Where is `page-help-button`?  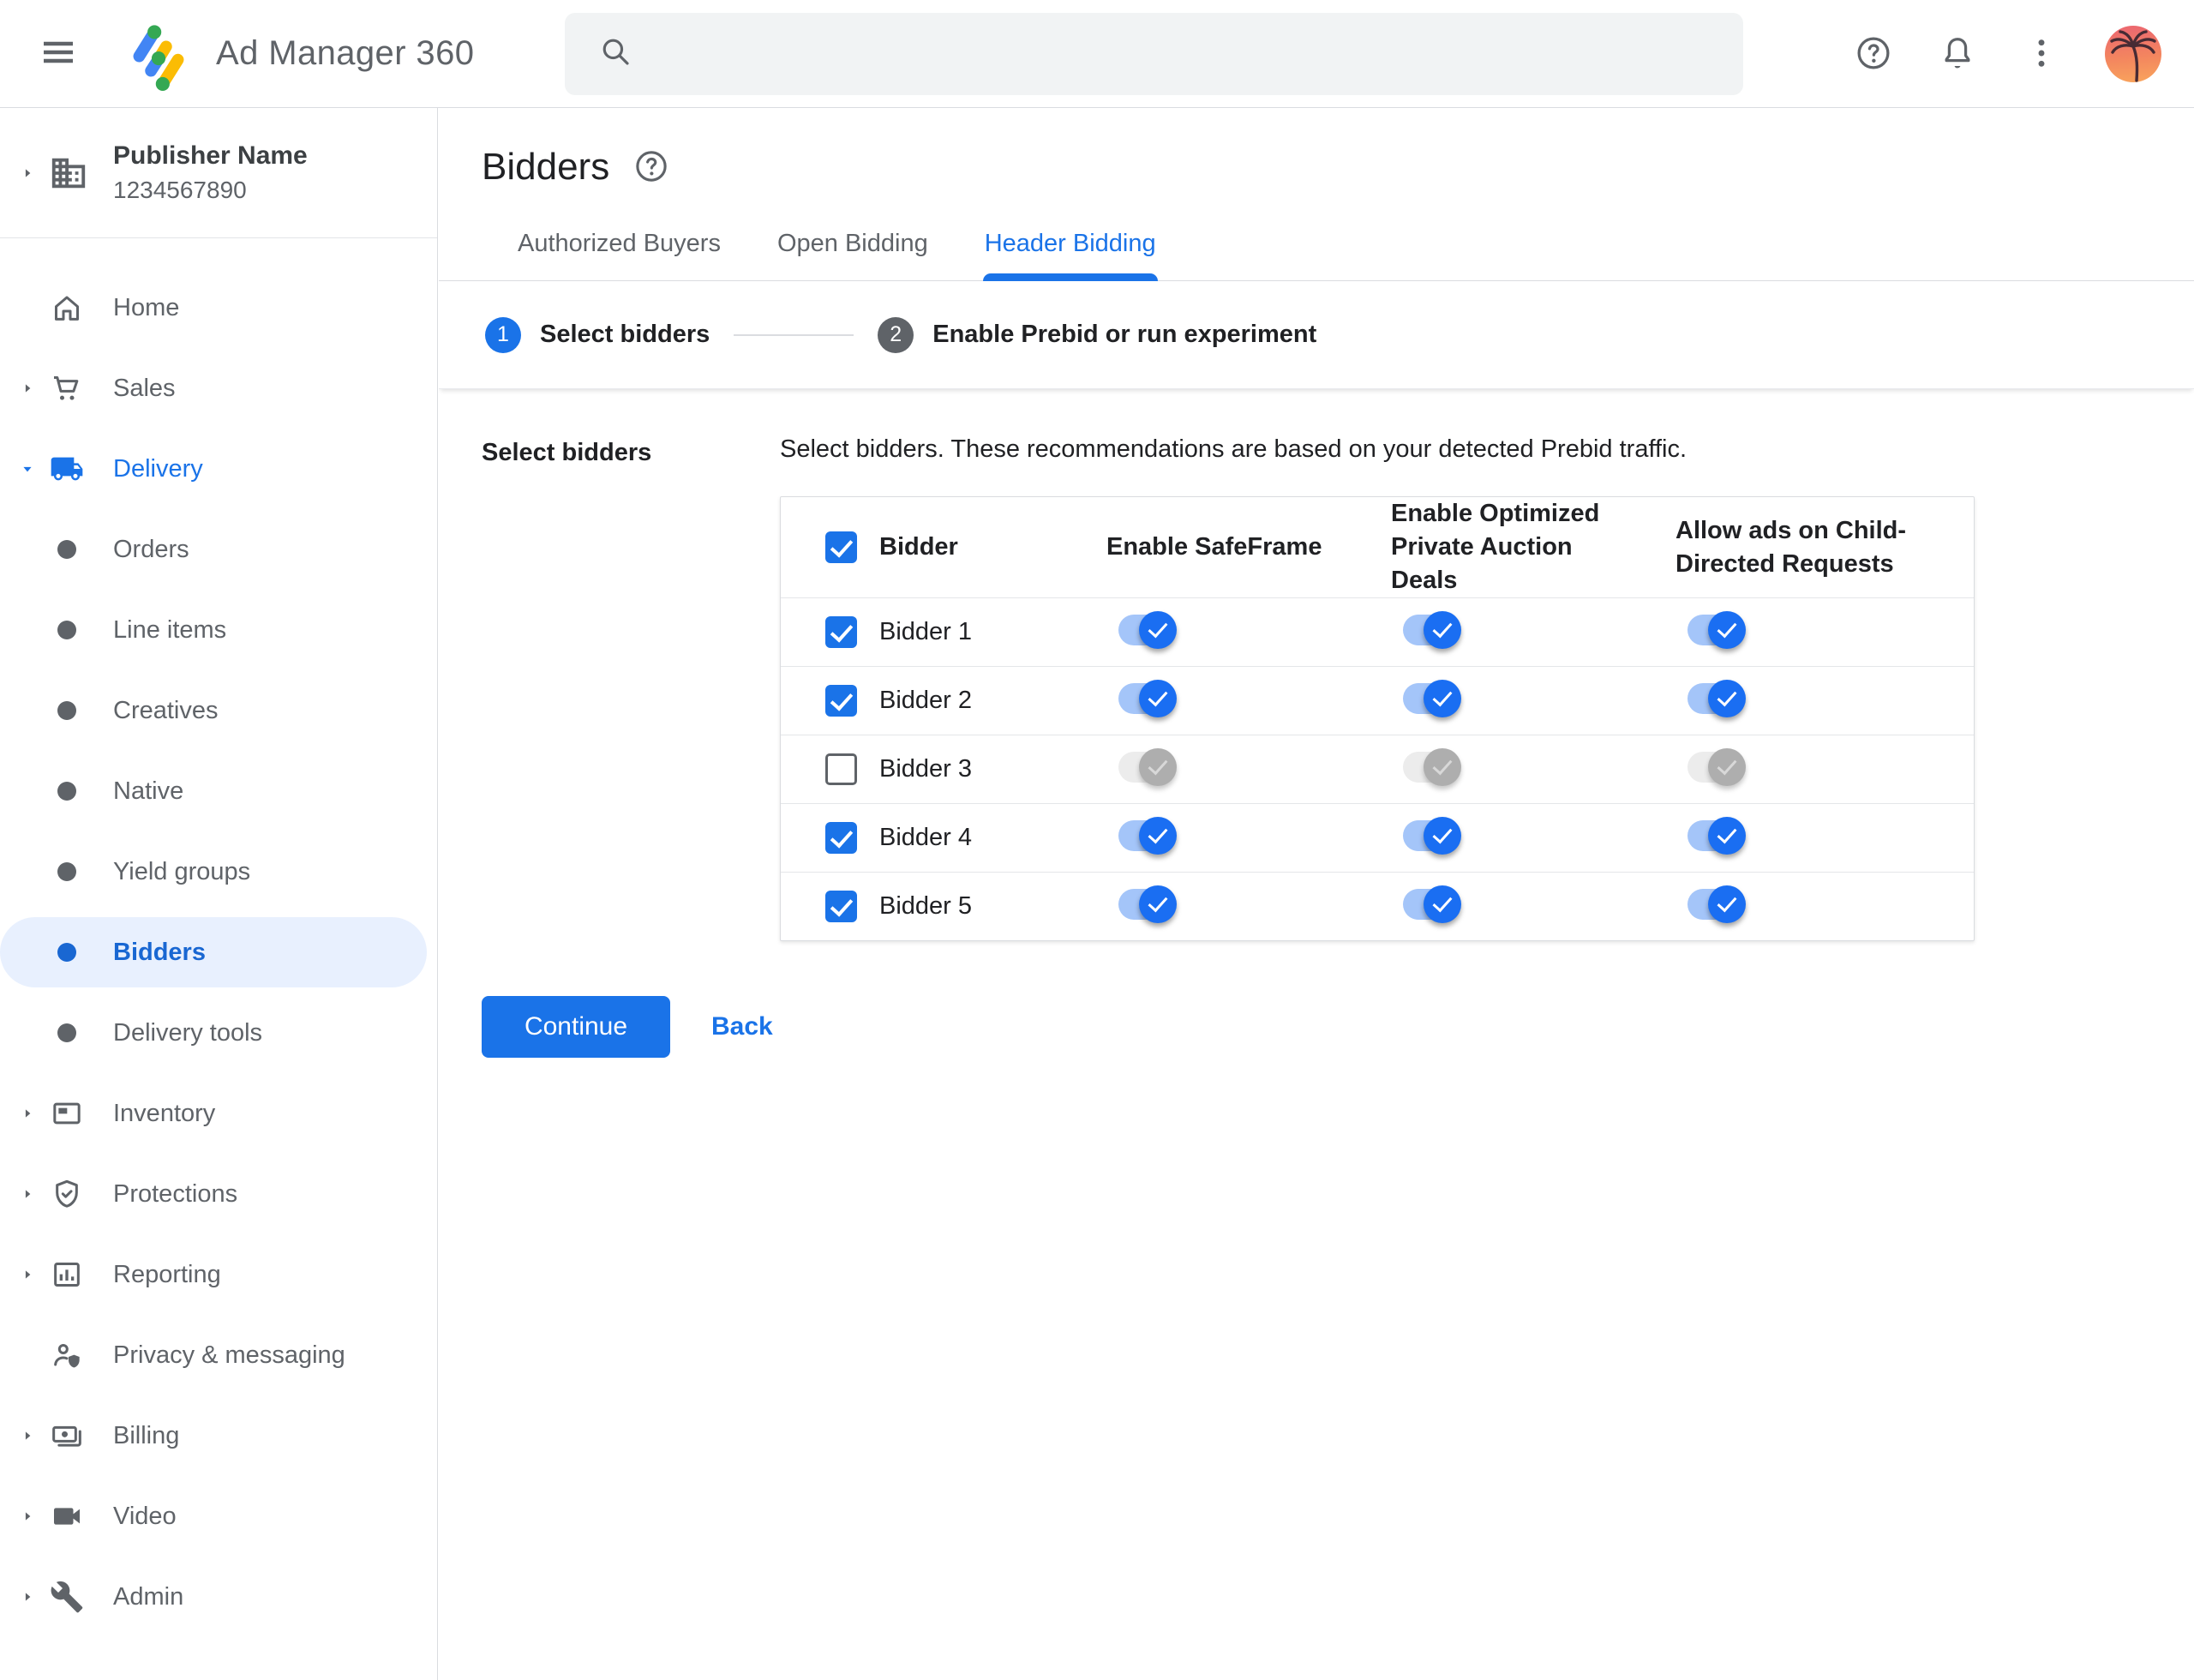
page-help-button is located at coordinates (651, 167).